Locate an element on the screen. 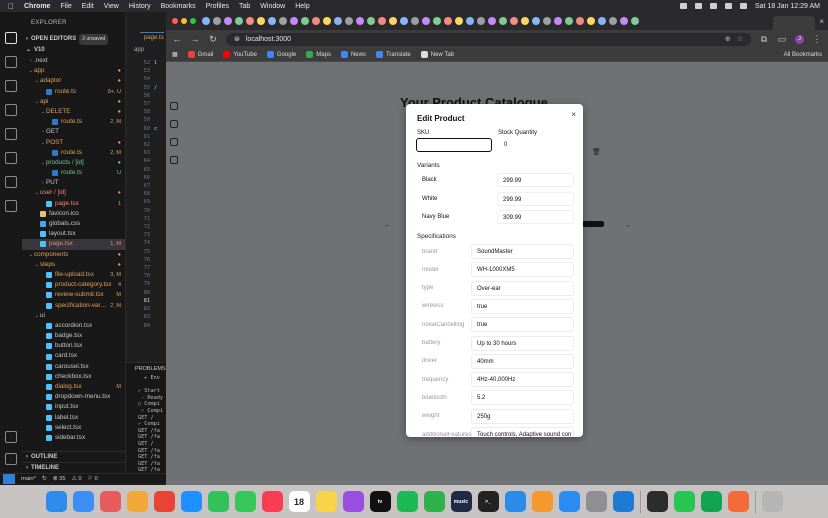  tree-item: › GET is located at coordinates (73, 132).